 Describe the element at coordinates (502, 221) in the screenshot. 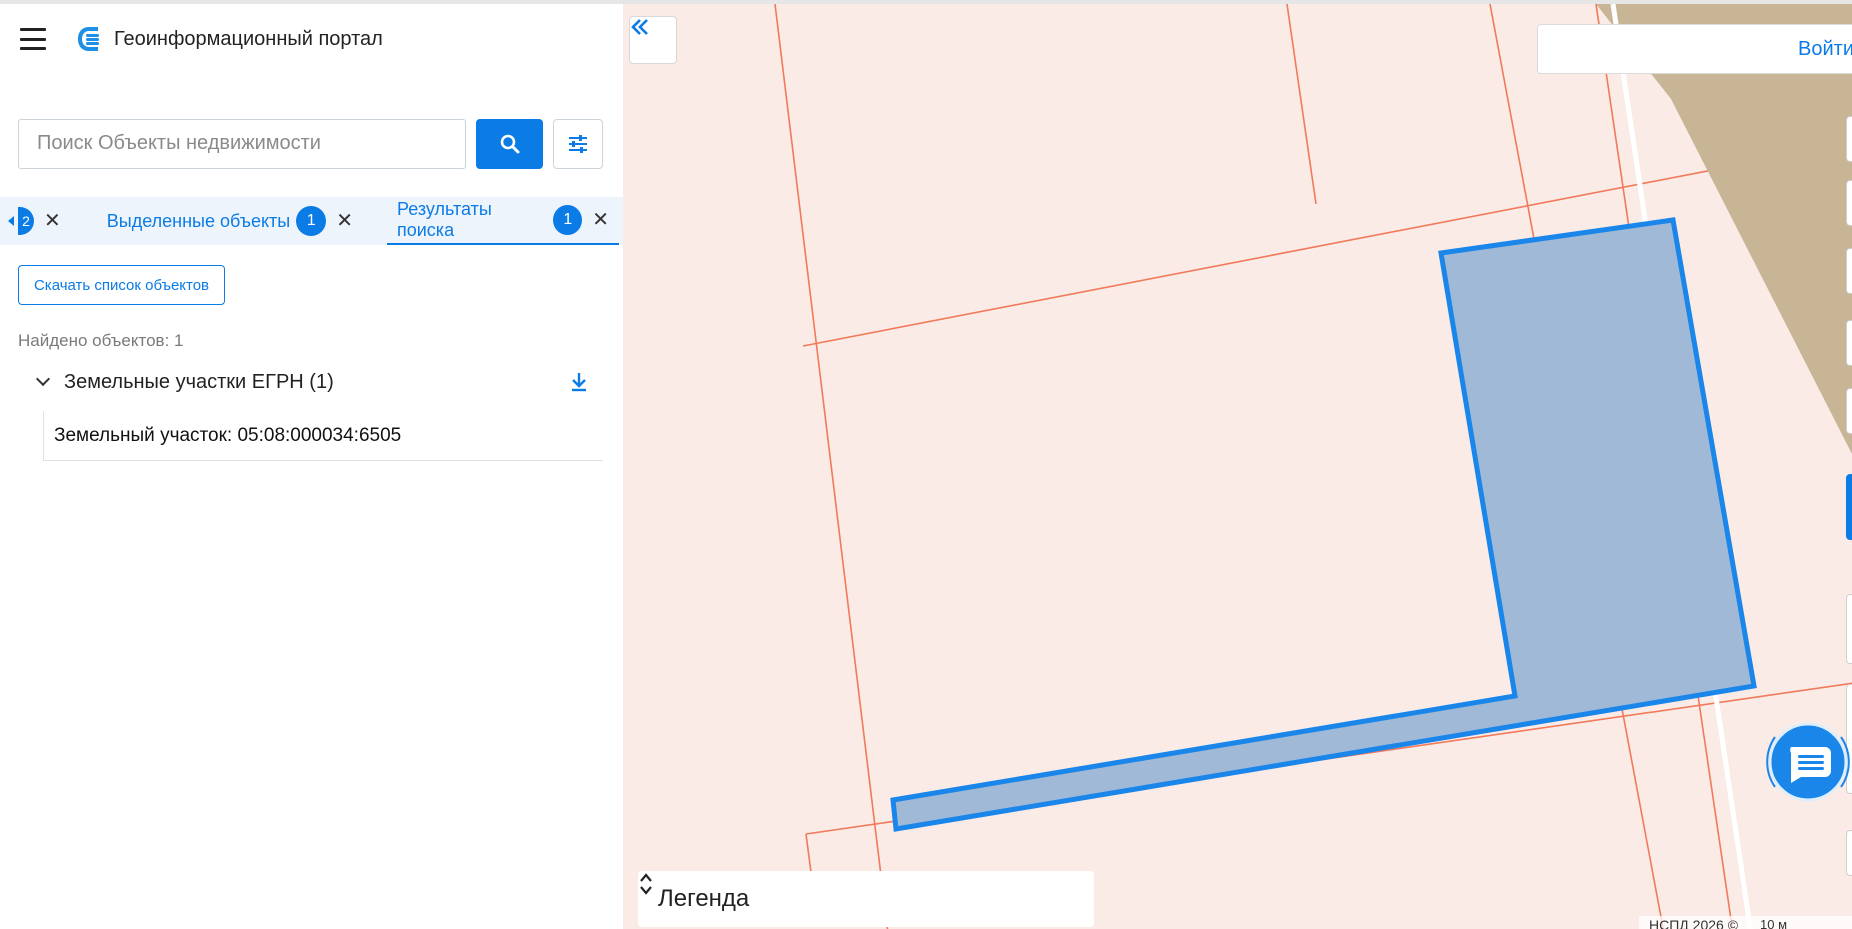

I see `tab-search-results: Результаты поиска 1 ✕` at that location.